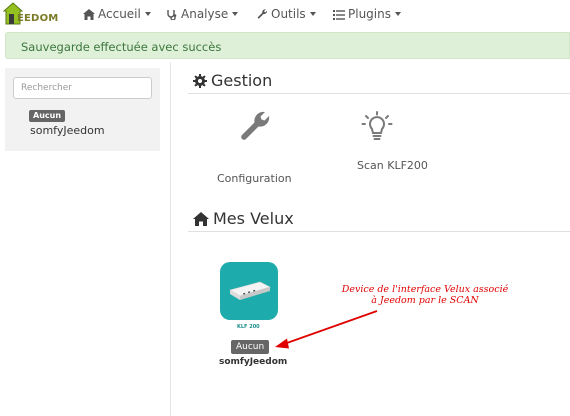 The image size is (570, 416). Describe the element at coordinates (287, 45) in the screenshot. I see `success-alert: Sauvegarde effectuée avec succès` at that location.